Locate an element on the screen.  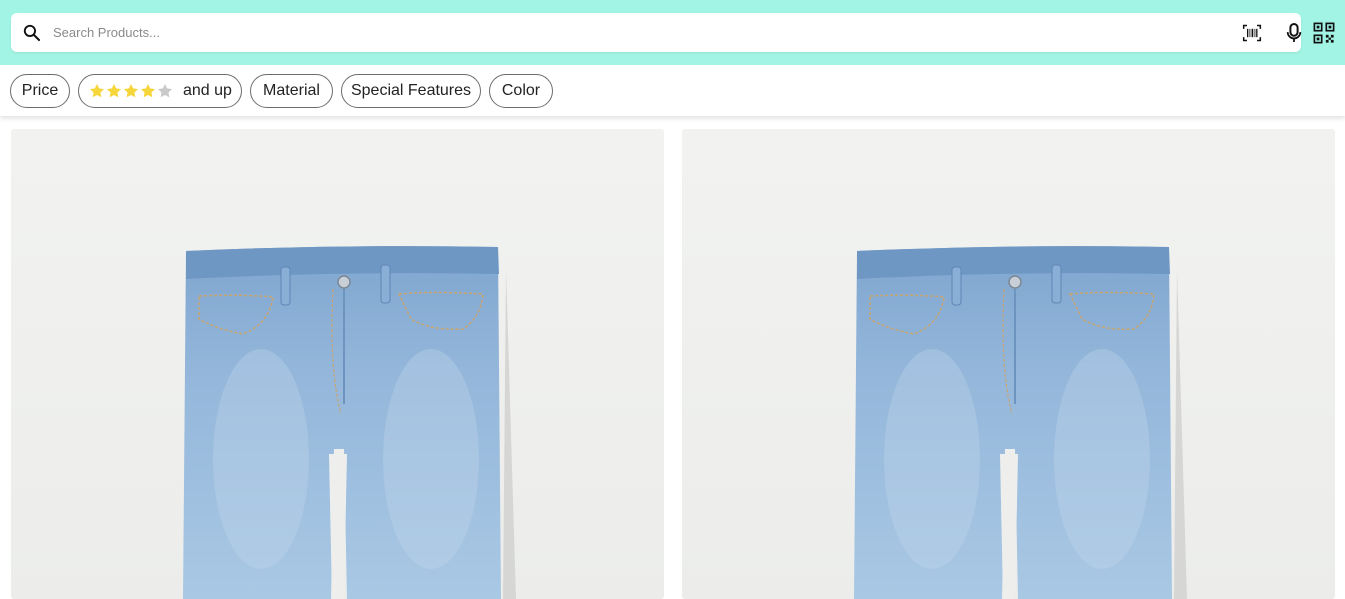
special-features-filter-chip: Special Features is located at coordinates (411, 91).